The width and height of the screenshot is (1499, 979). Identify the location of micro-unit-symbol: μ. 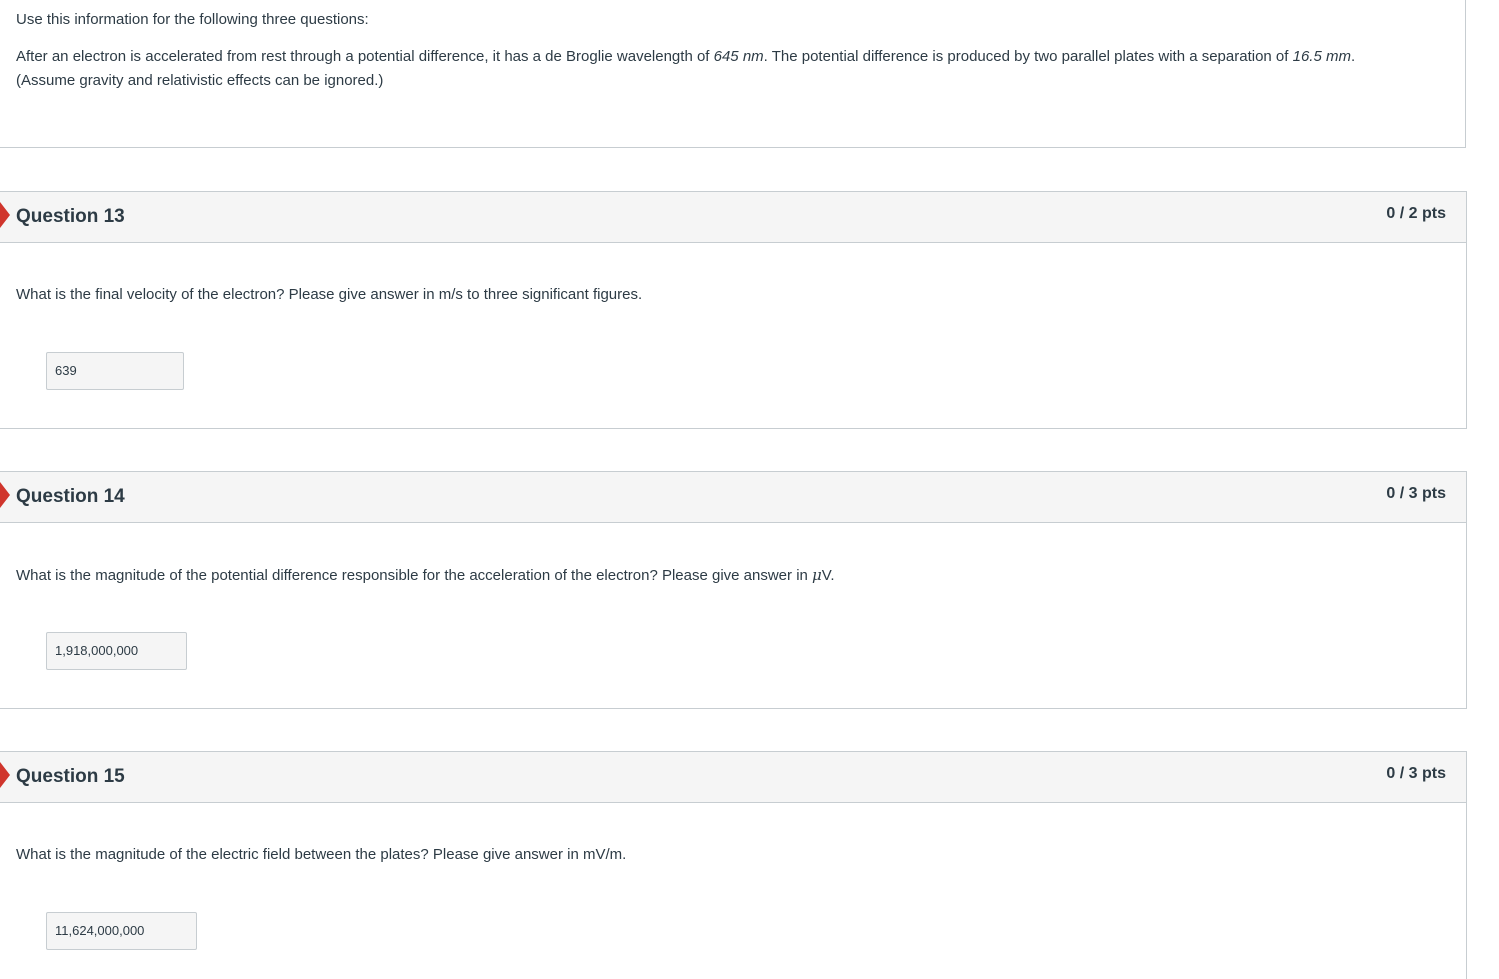
(817, 575).